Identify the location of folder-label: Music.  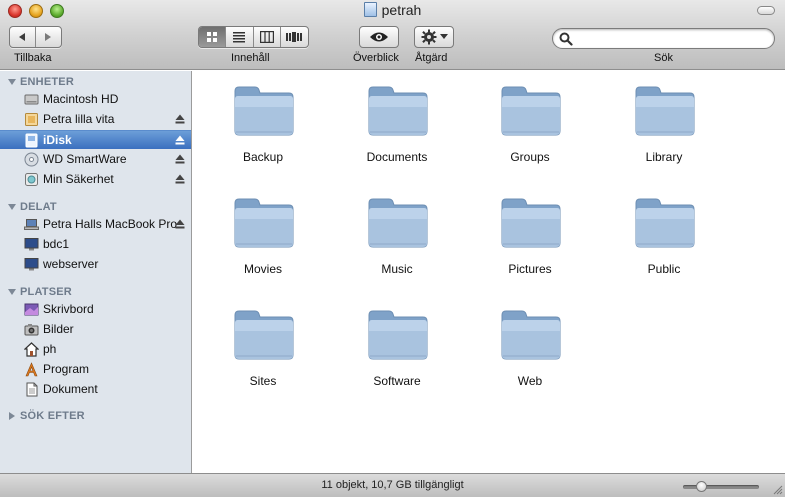
(397, 269).